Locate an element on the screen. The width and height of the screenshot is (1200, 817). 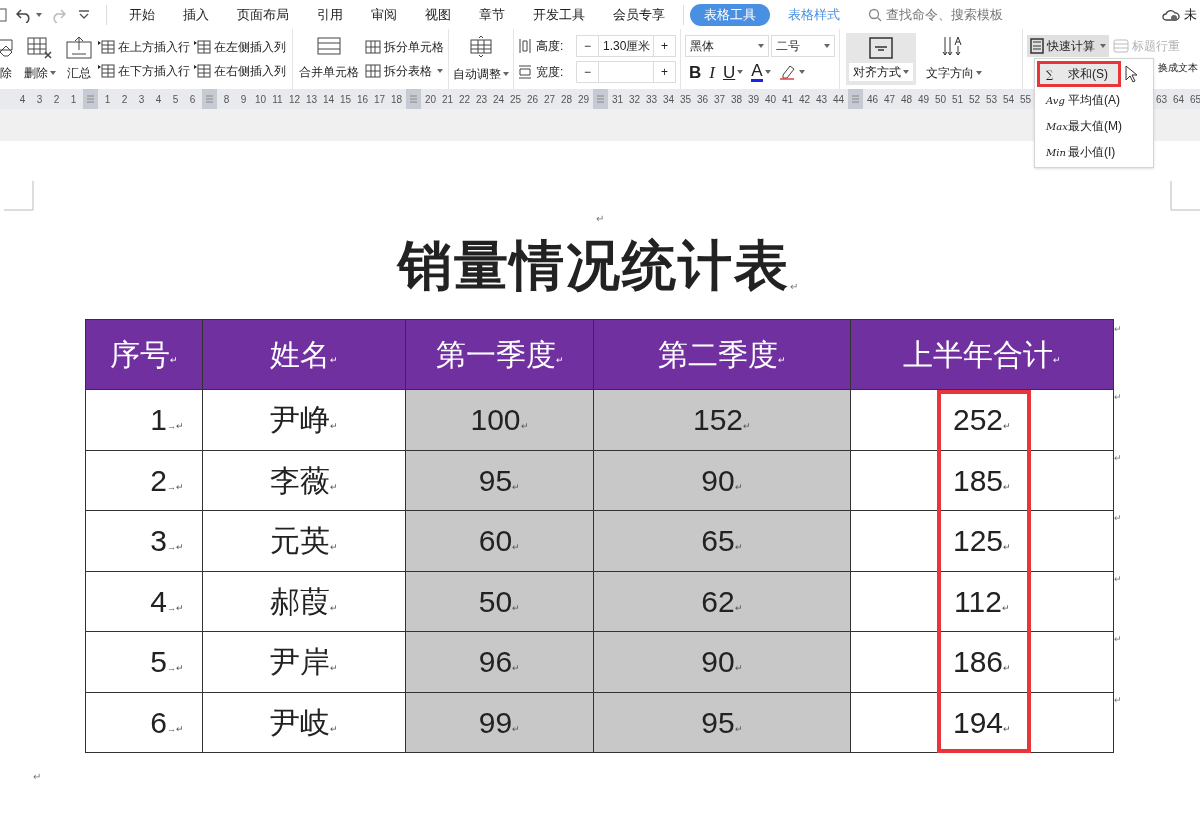
ribbon-tab: 页面布局 is located at coordinates (263, 14).